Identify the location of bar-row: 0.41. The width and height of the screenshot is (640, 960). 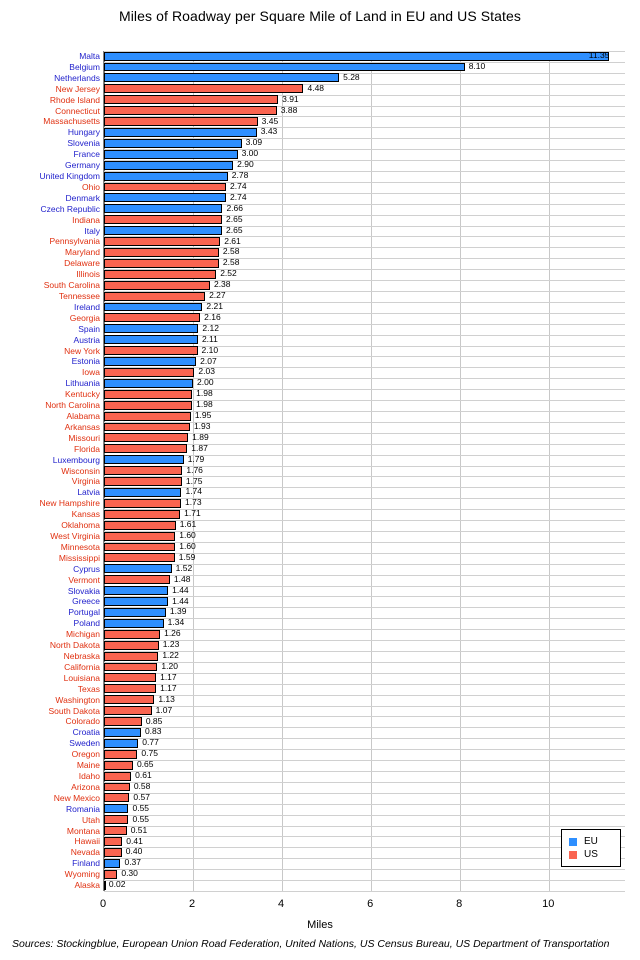
(364, 841).